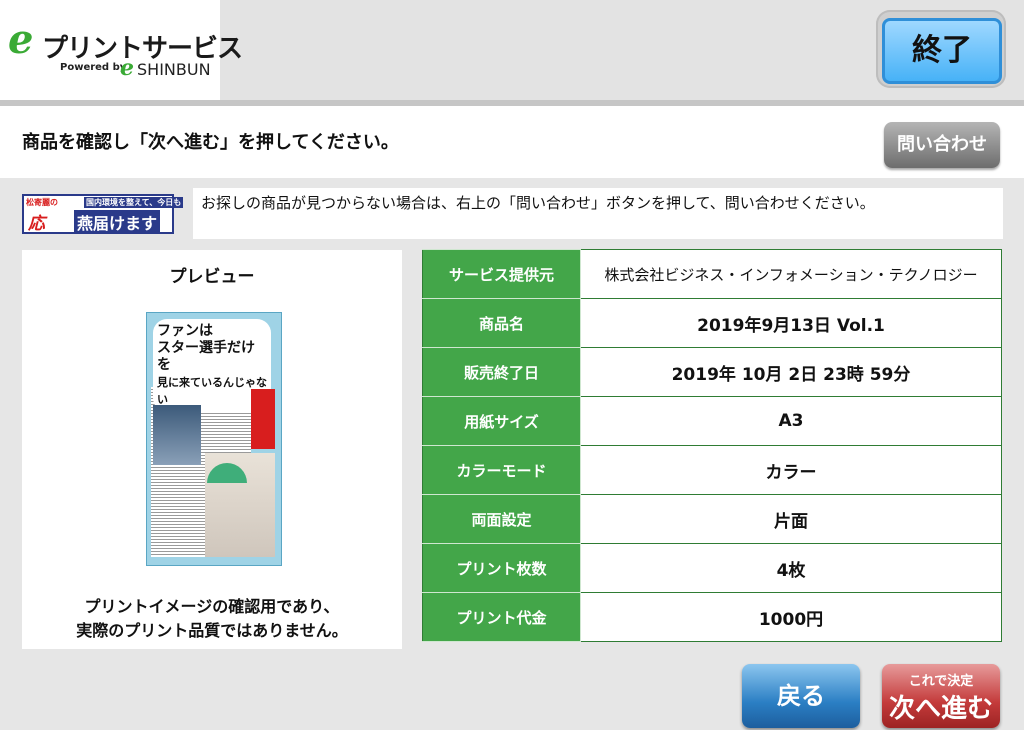 This screenshot has height=730, width=1024. I want to click on detail-label: 商品名, so click(501, 323).